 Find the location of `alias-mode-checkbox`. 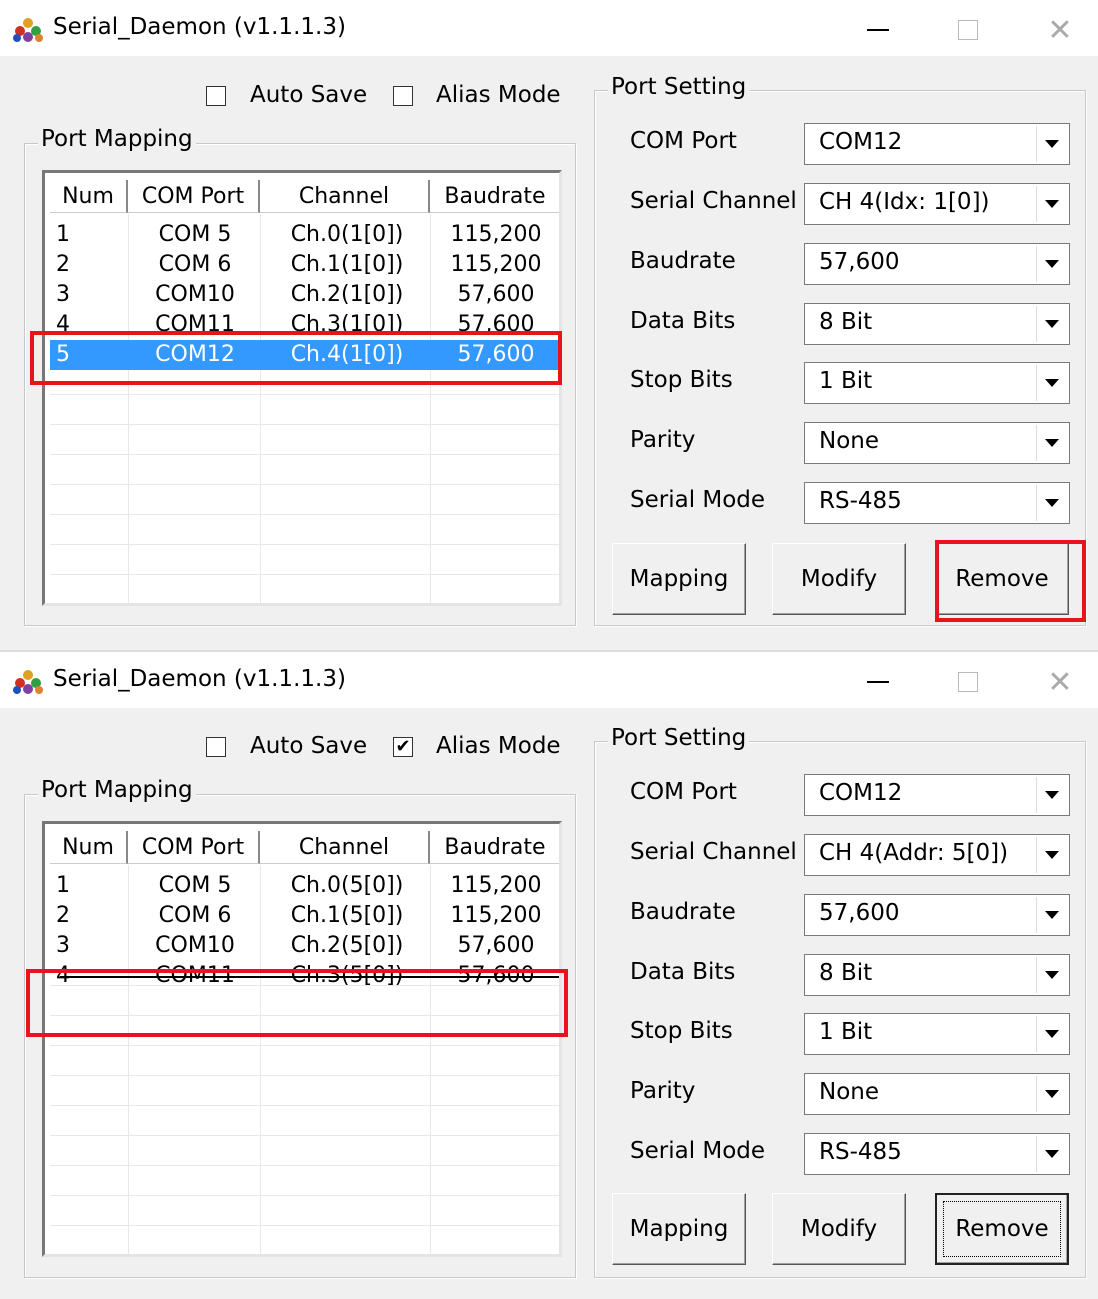

alias-mode-checkbox is located at coordinates (403, 96).